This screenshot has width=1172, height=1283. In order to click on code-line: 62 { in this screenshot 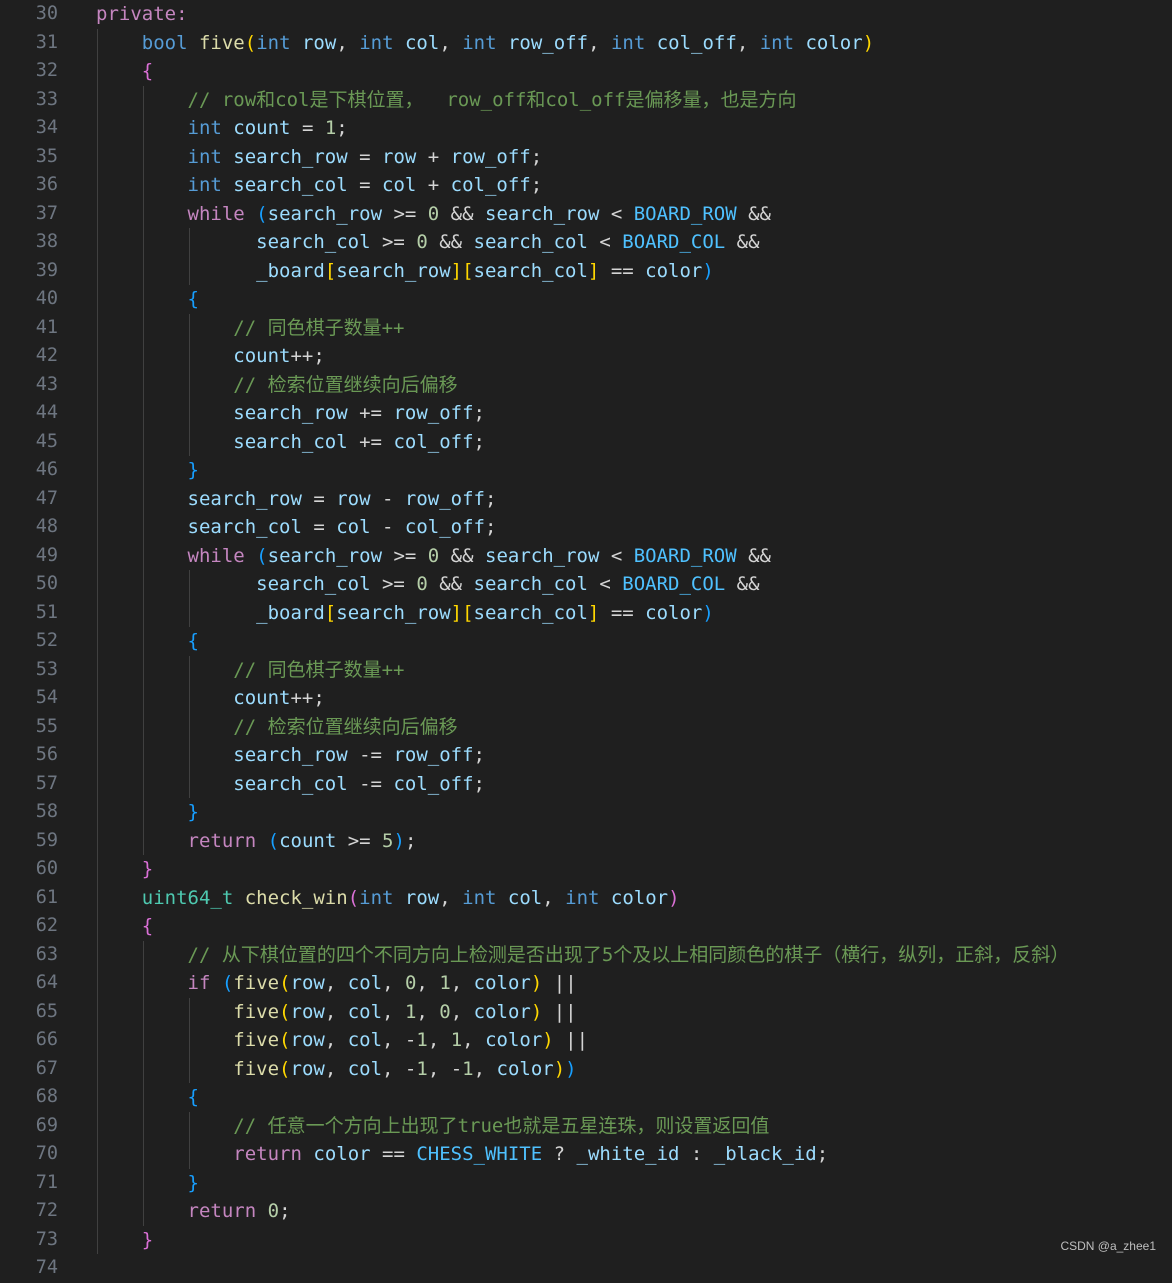, I will do `click(586, 926)`.